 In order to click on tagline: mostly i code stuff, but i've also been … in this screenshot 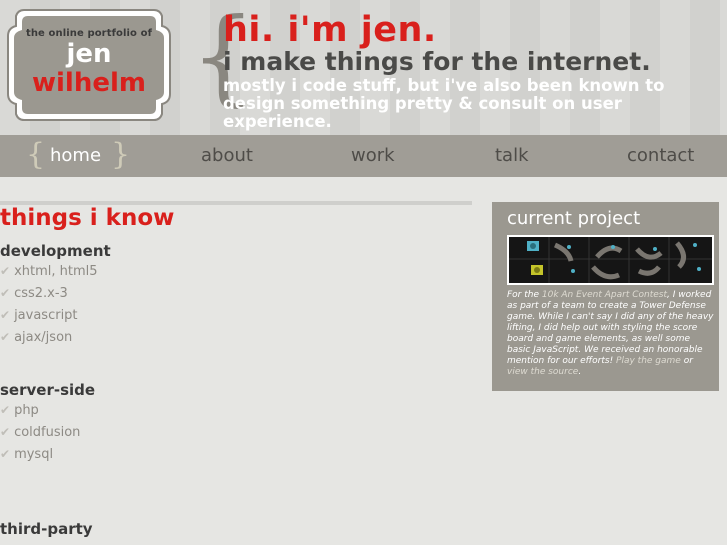, I will do `click(444, 103)`.